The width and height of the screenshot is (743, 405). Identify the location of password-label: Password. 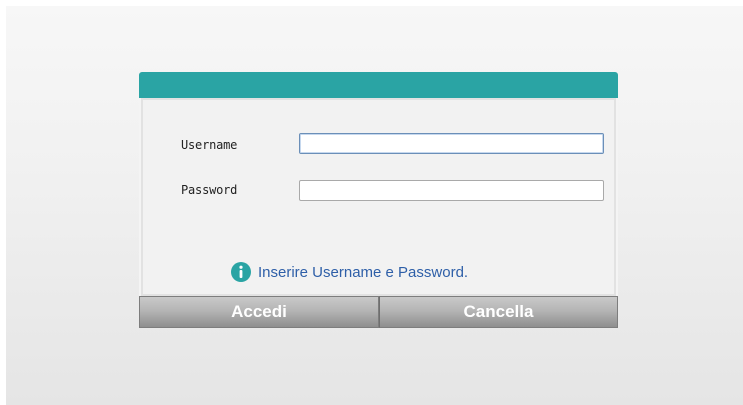
(209, 190).